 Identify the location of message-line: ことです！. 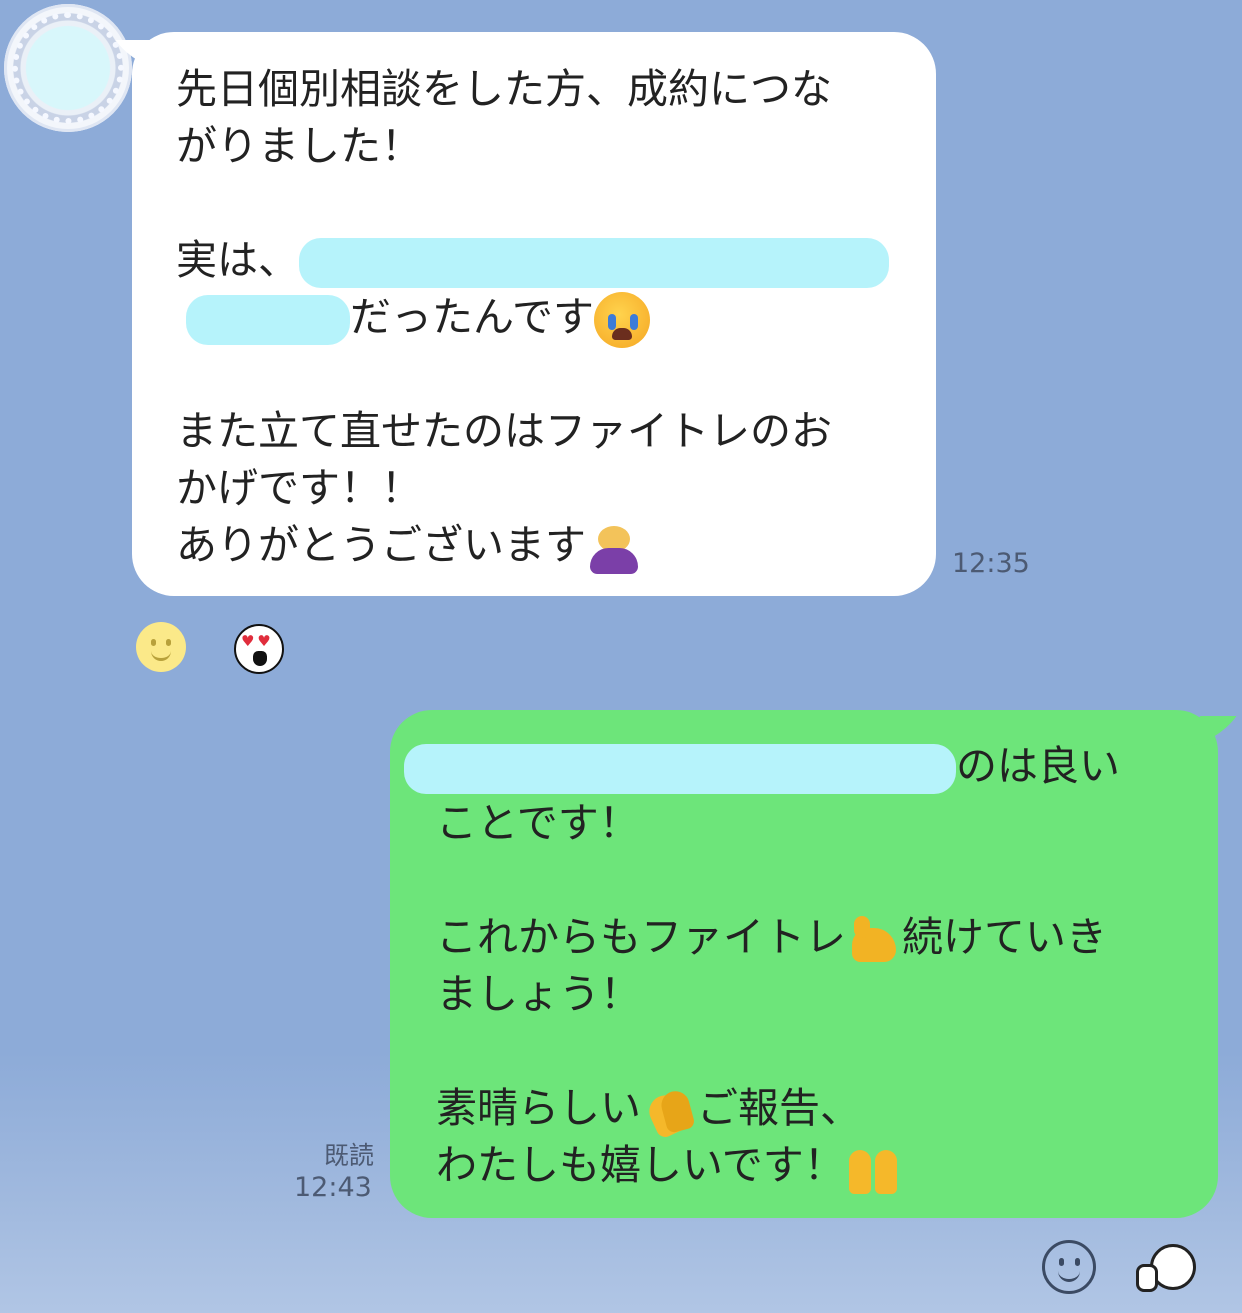
(538, 823).